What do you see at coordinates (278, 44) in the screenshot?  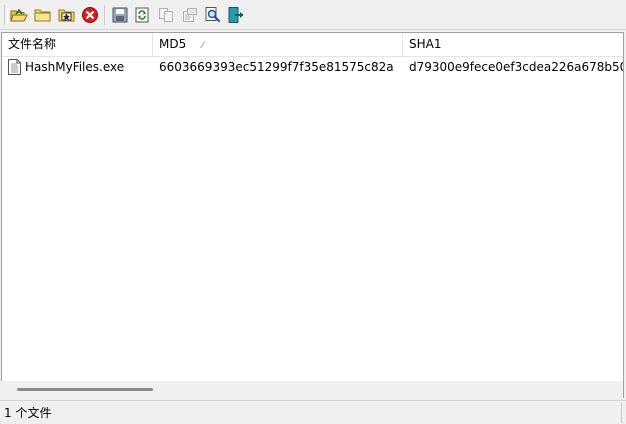 I see `column-header-md5: MD5 ⁄` at bounding box center [278, 44].